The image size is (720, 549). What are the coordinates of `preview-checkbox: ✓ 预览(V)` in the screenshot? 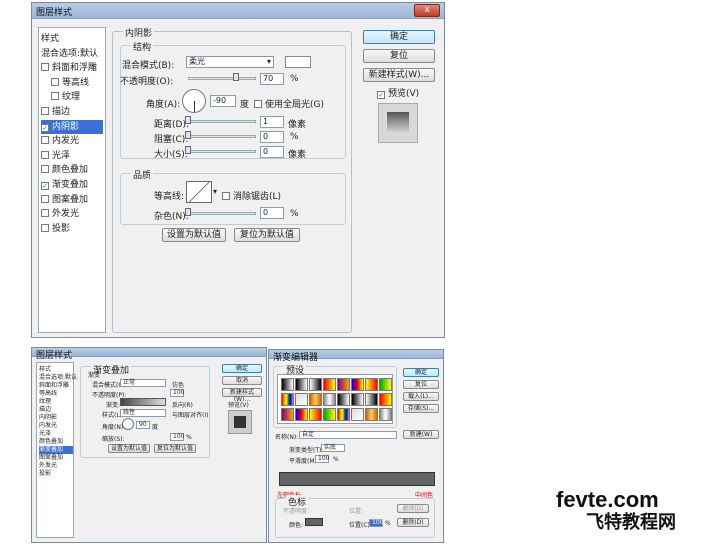 It's located at (398, 92).